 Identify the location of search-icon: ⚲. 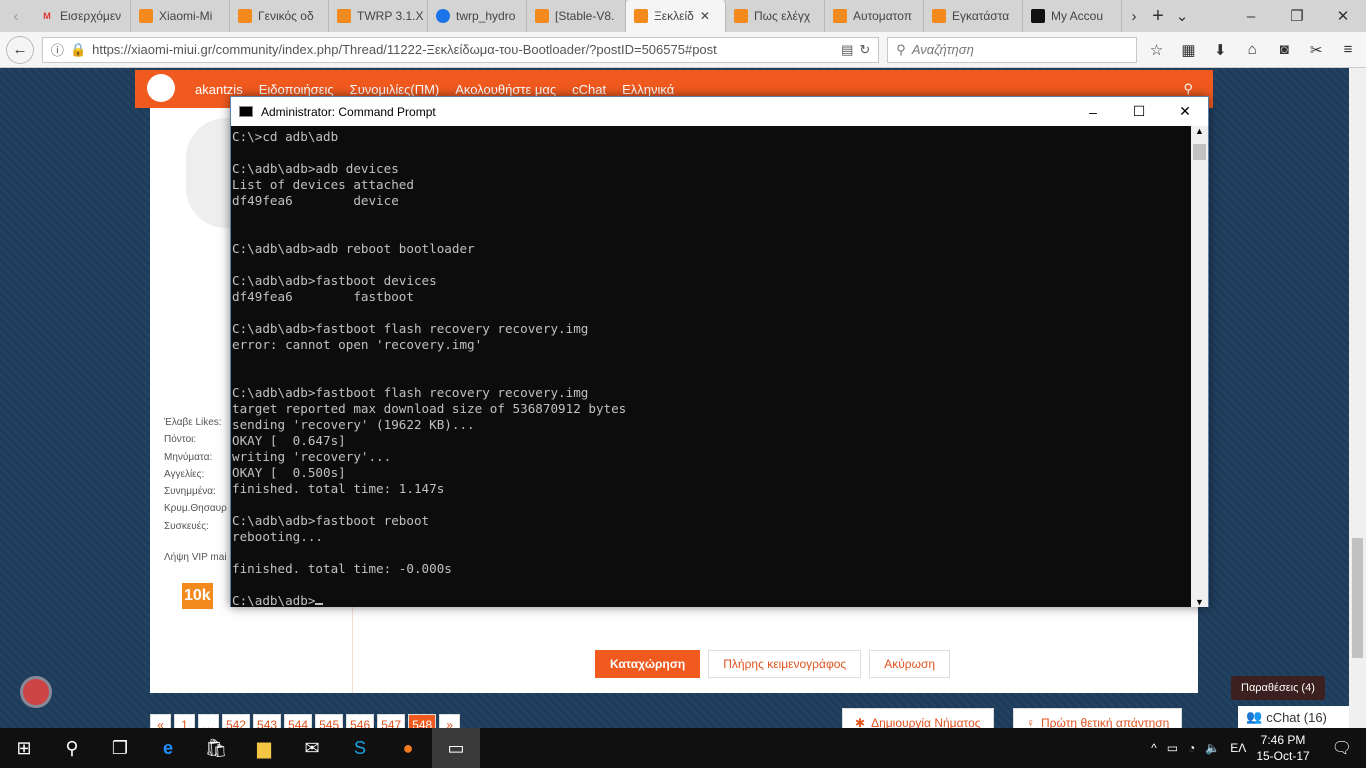
(901, 49).